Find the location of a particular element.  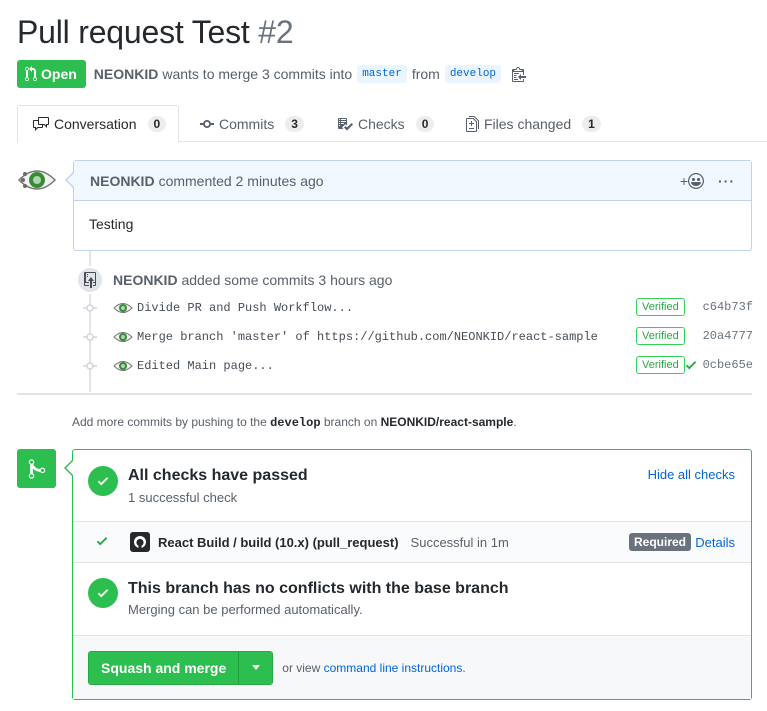

squash-and-merge-button: Squash and merge is located at coordinates (164, 667).